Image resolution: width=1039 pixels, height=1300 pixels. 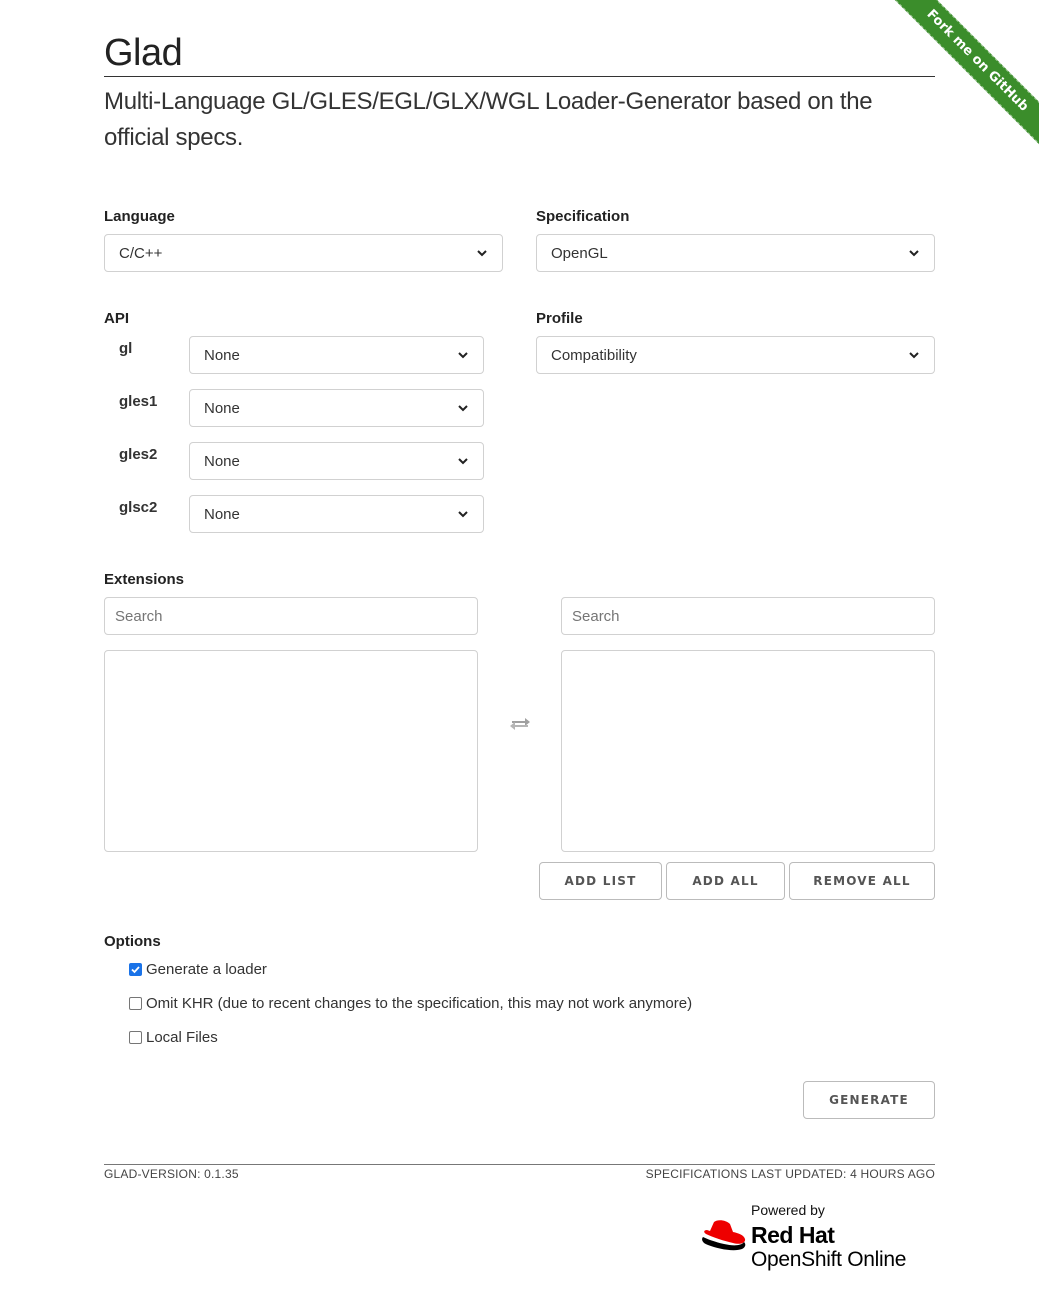 I want to click on generate-loader-checkbox, so click(x=135, y=969).